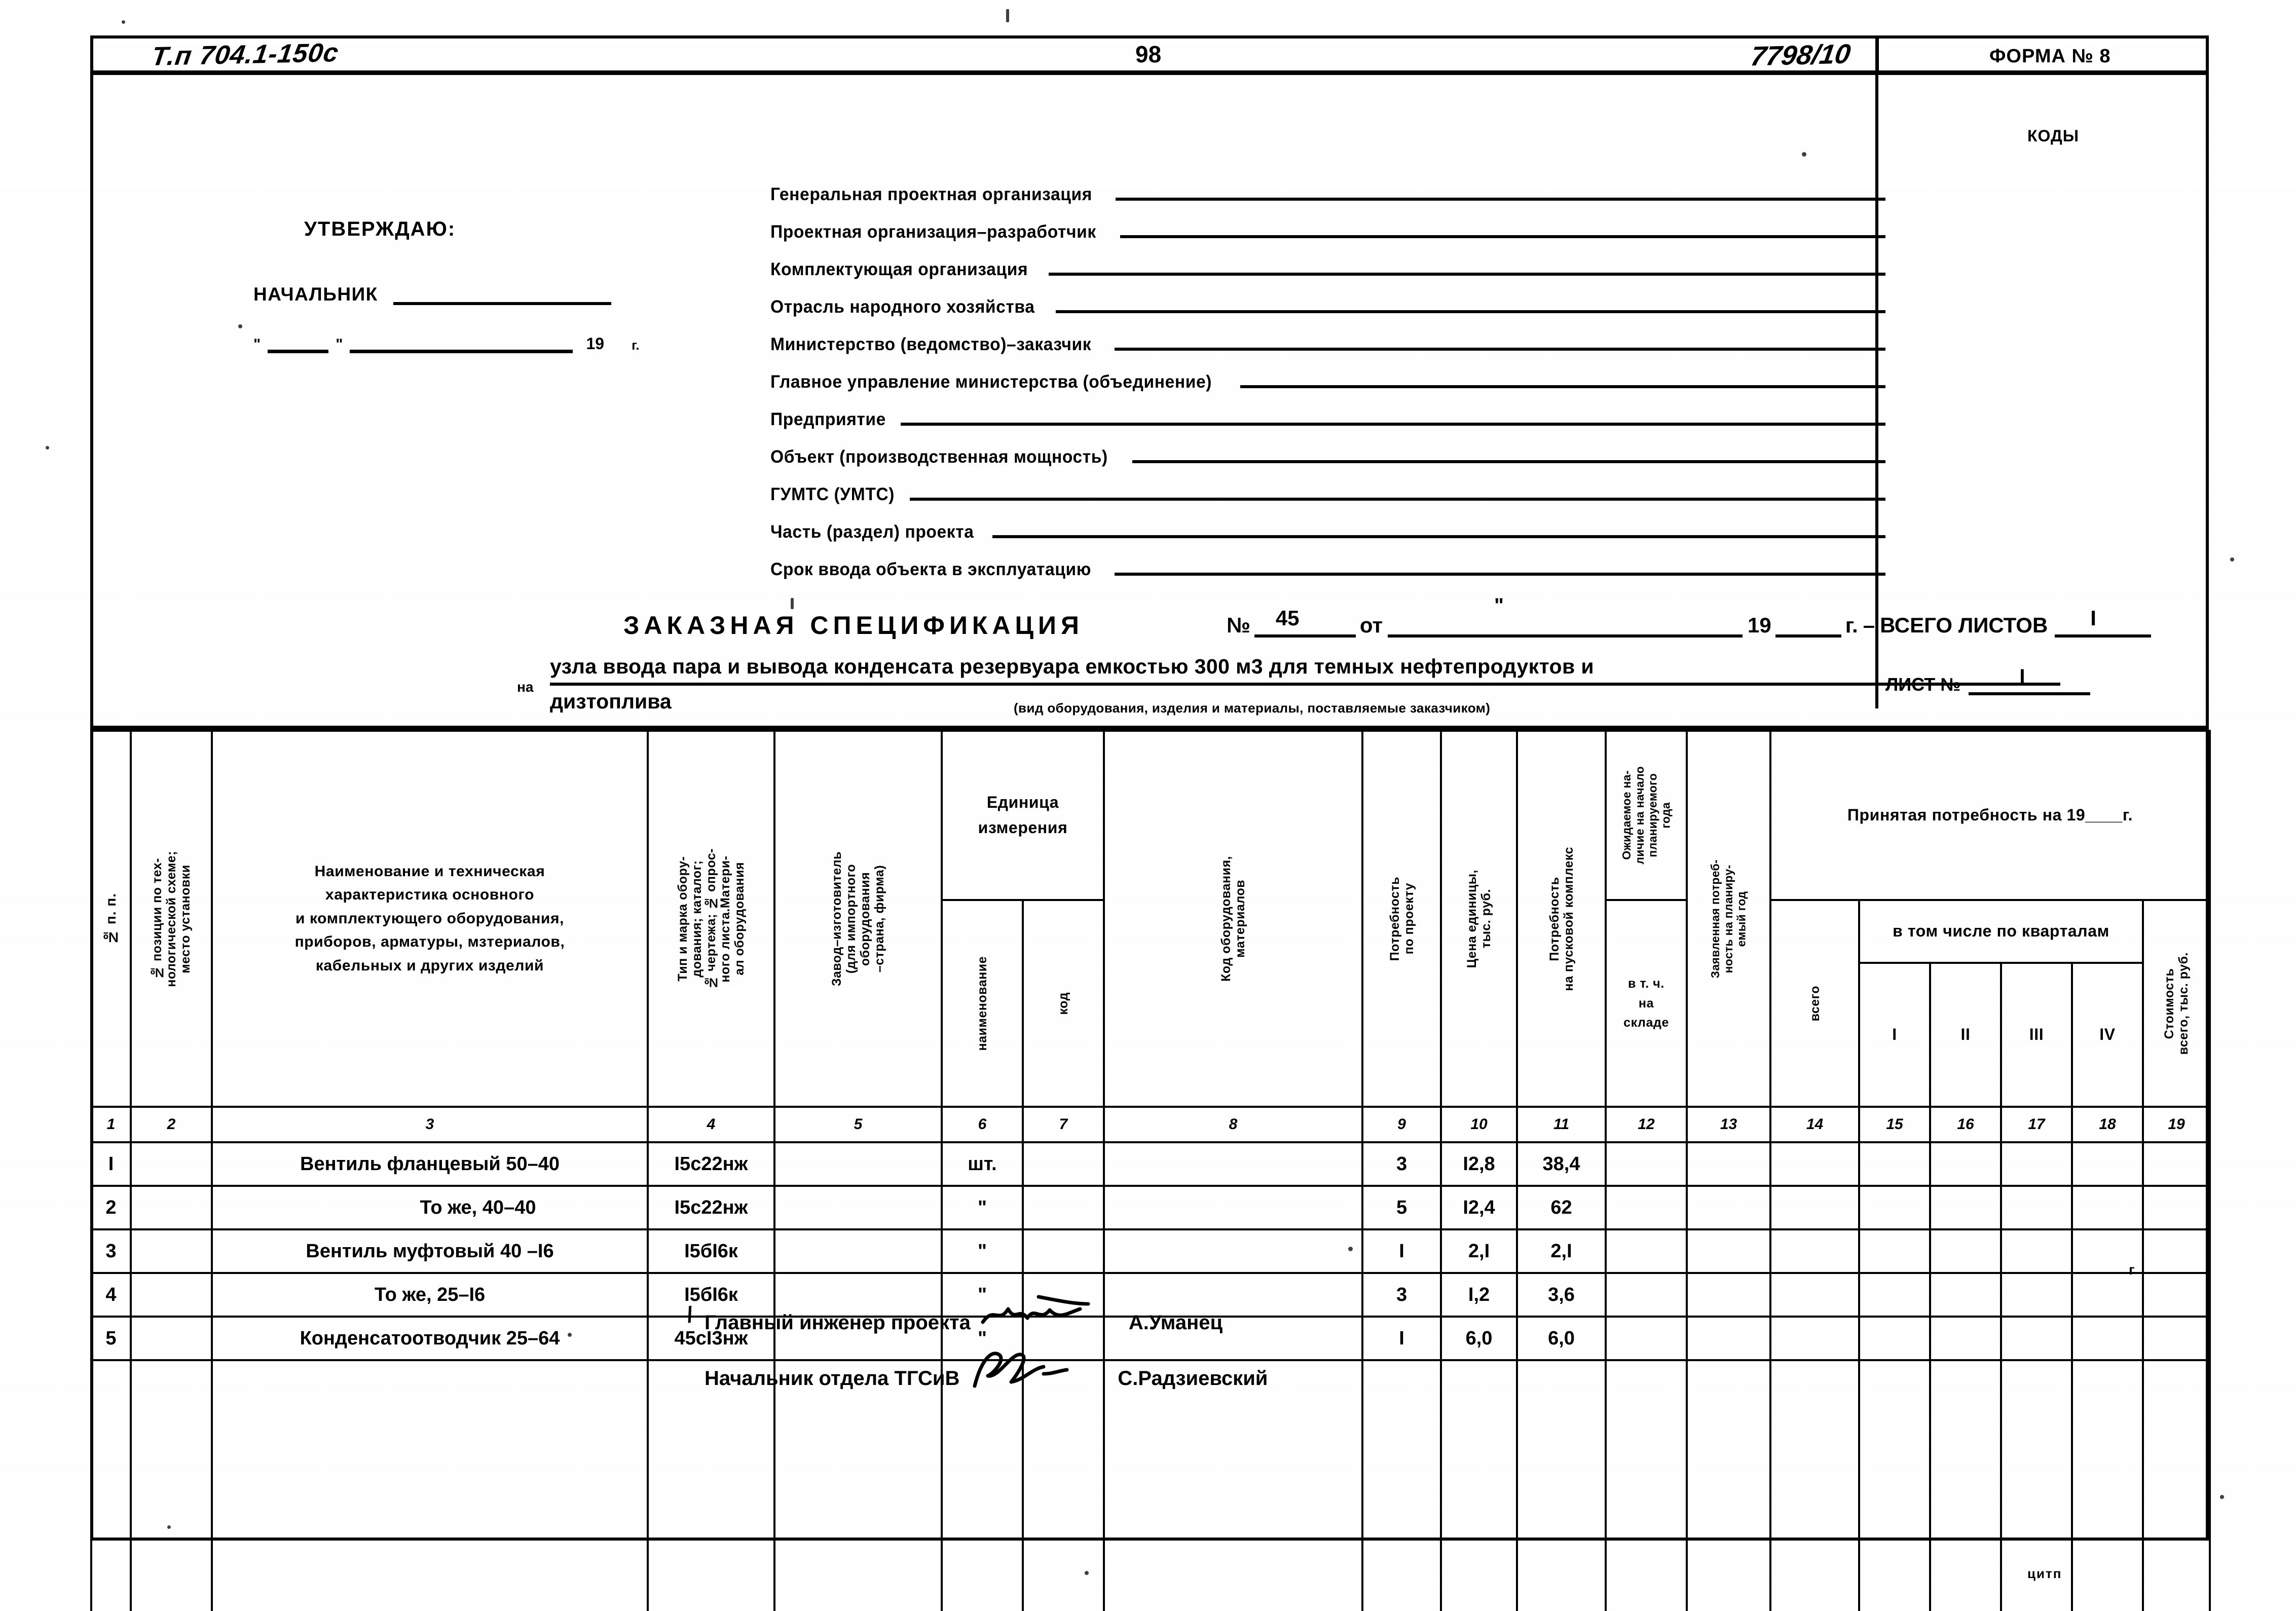  Describe the element at coordinates (1479, 1208) in the screenshot. I see `cell-price: I2,4` at that location.